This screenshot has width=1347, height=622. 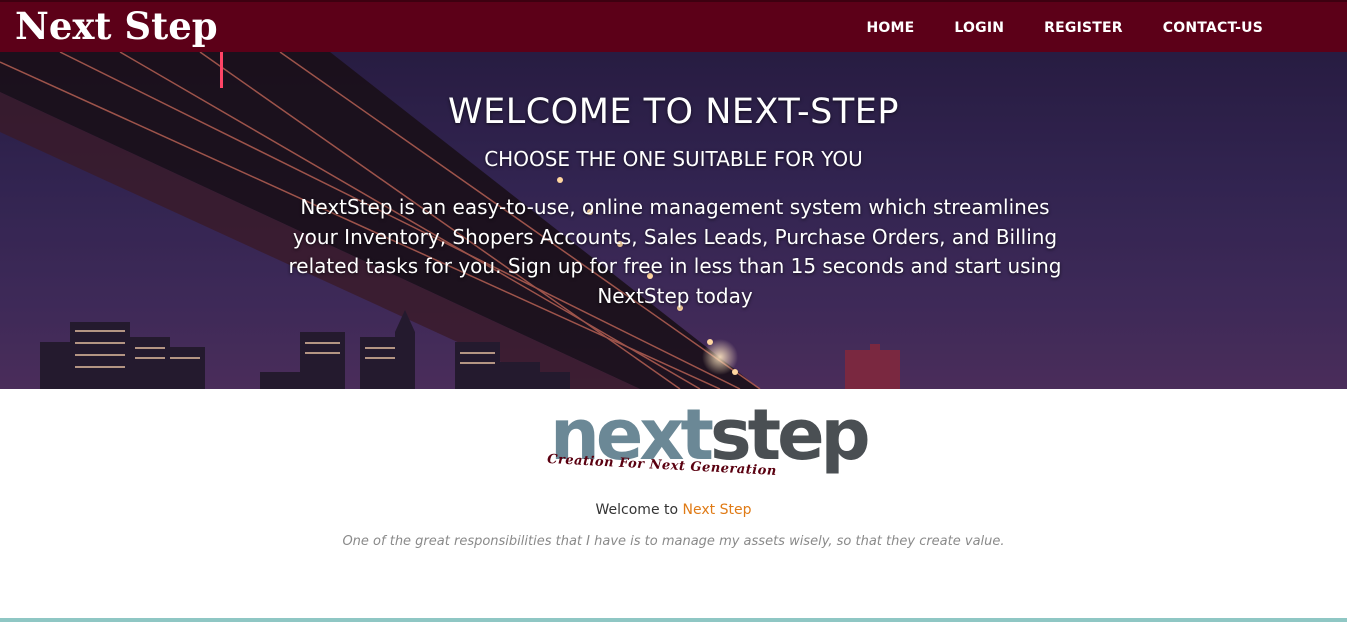 I want to click on nav-login-link: LOGIN, so click(x=979, y=28).